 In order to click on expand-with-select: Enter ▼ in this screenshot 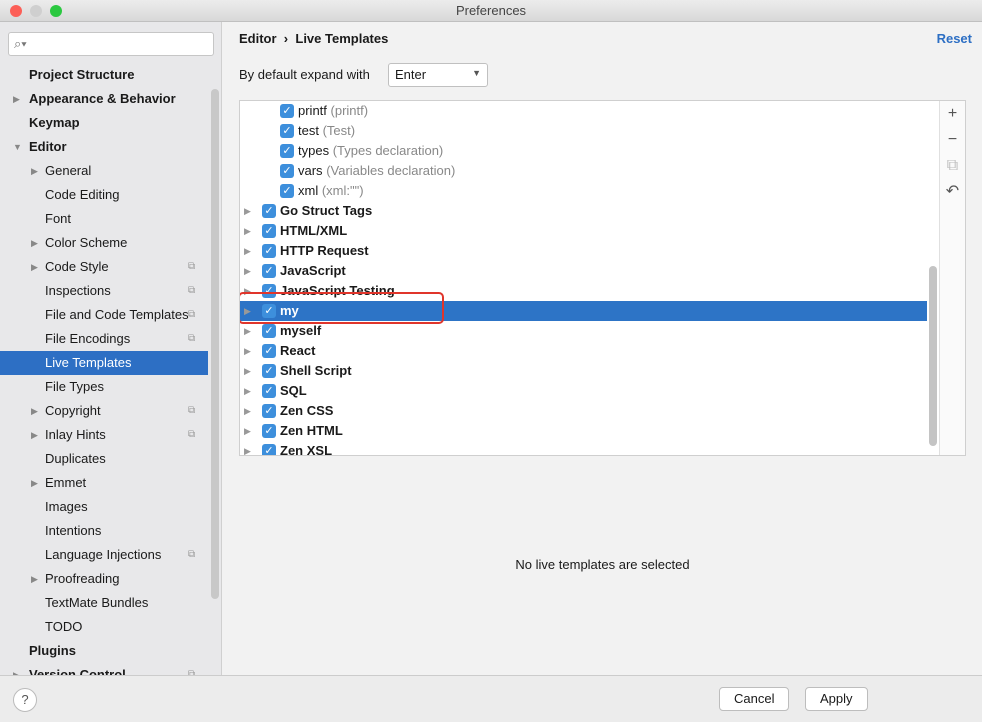, I will do `click(438, 75)`.